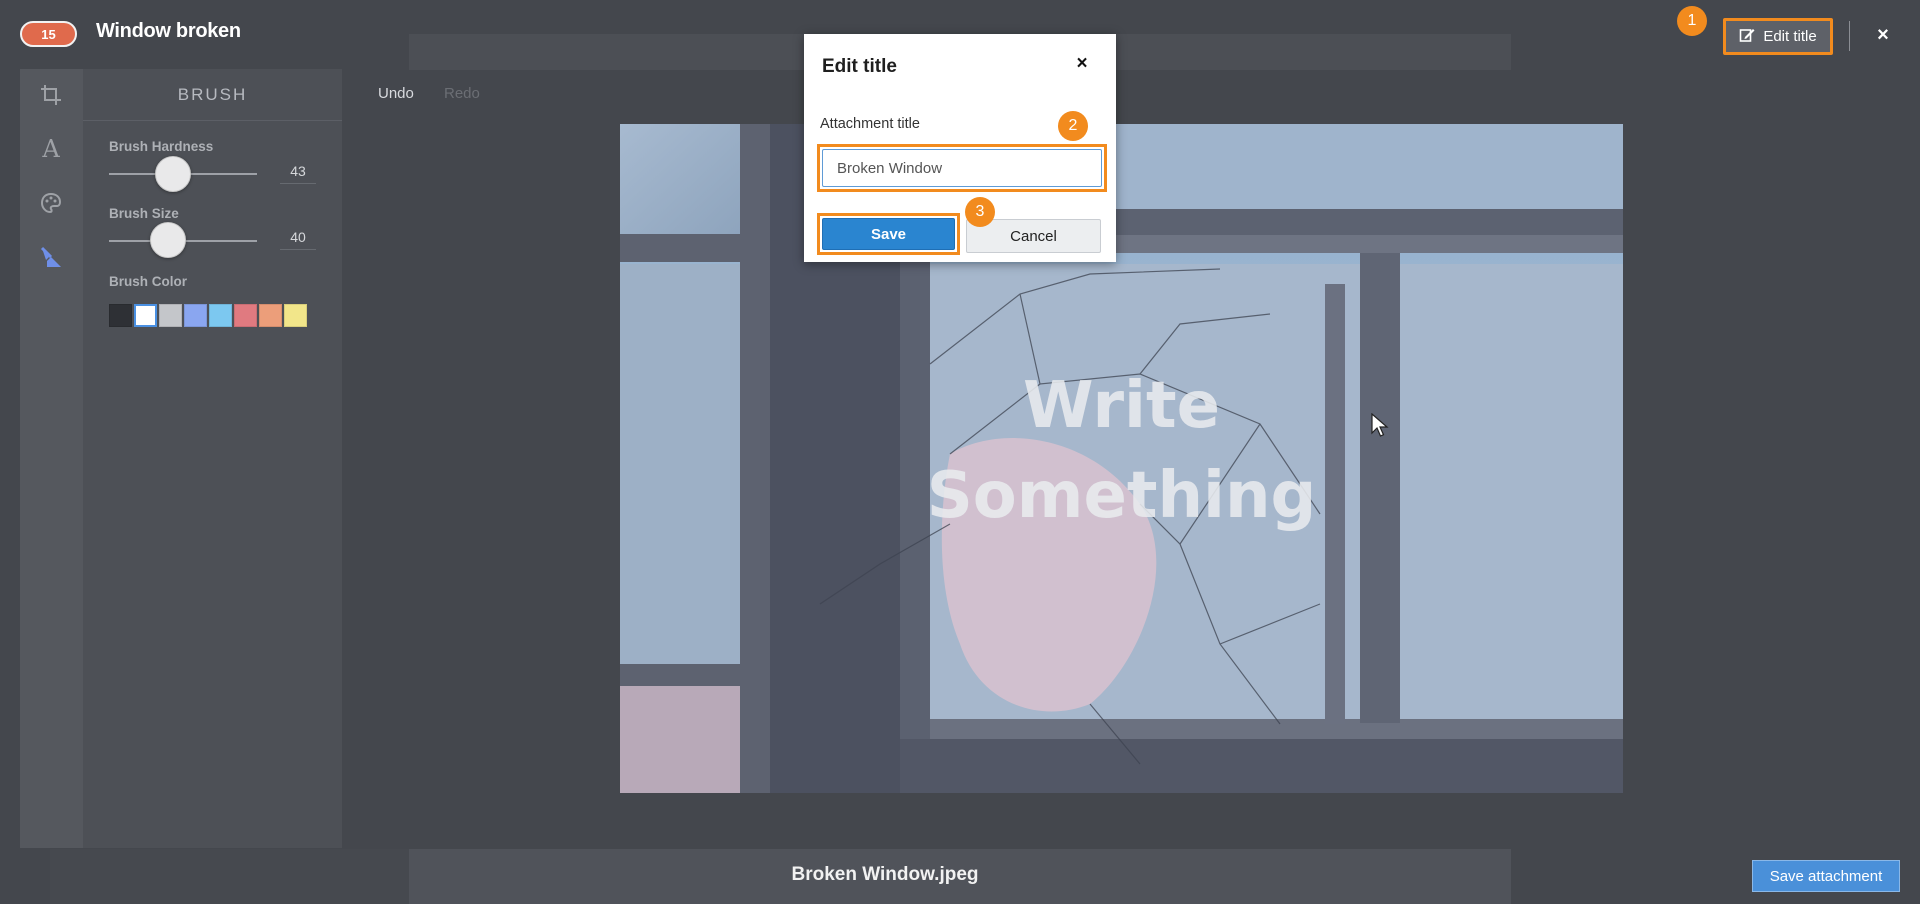  Describe the element at coordinates (298, 239) in the screenshot. I see `brush-size-value: 40` at that location.